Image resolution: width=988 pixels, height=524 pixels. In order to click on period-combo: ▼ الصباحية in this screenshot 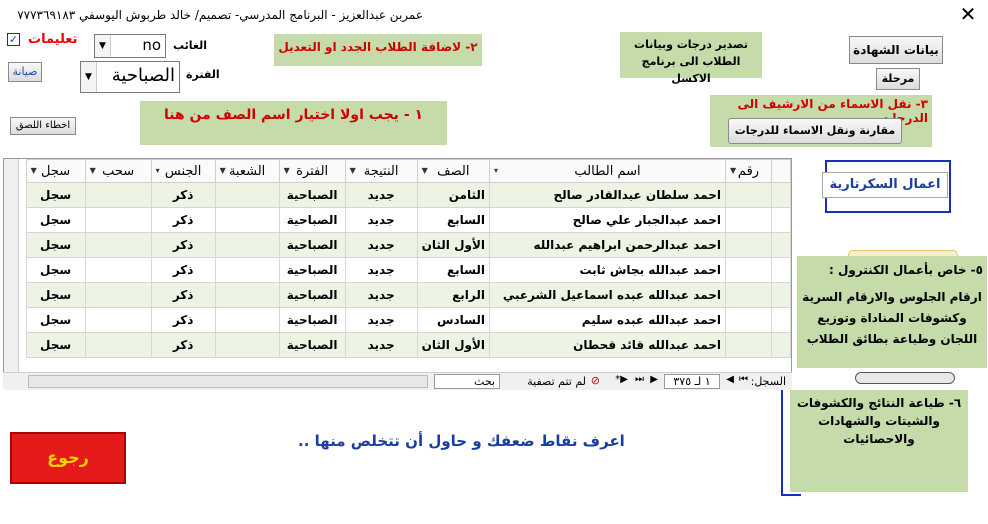, I will do `click(130, 77)`.